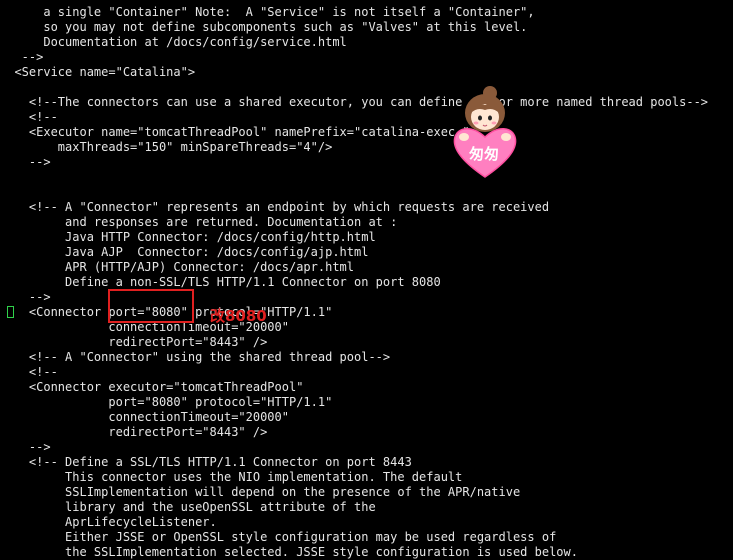  I want to click on code-line: AprLifecycleListener., so click(108, 522).